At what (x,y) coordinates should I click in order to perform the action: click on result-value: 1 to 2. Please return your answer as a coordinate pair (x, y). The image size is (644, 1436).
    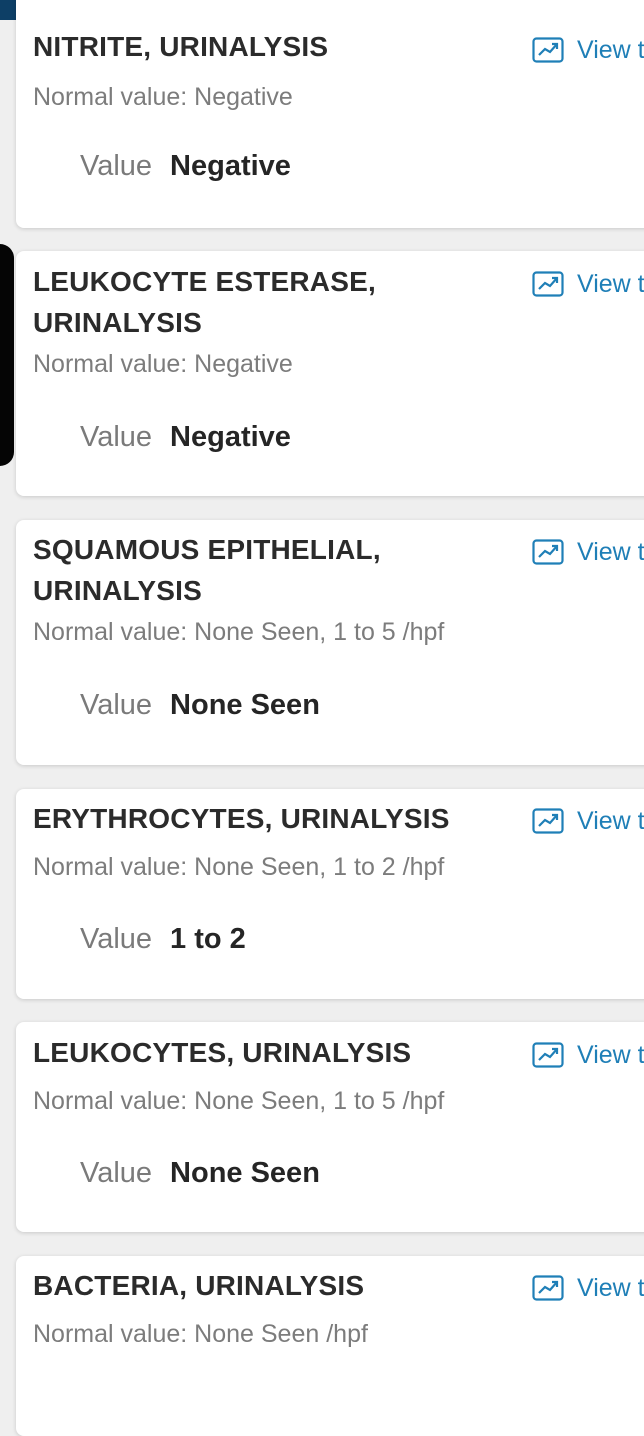
    Looking at the image, I should click on (208, 939).